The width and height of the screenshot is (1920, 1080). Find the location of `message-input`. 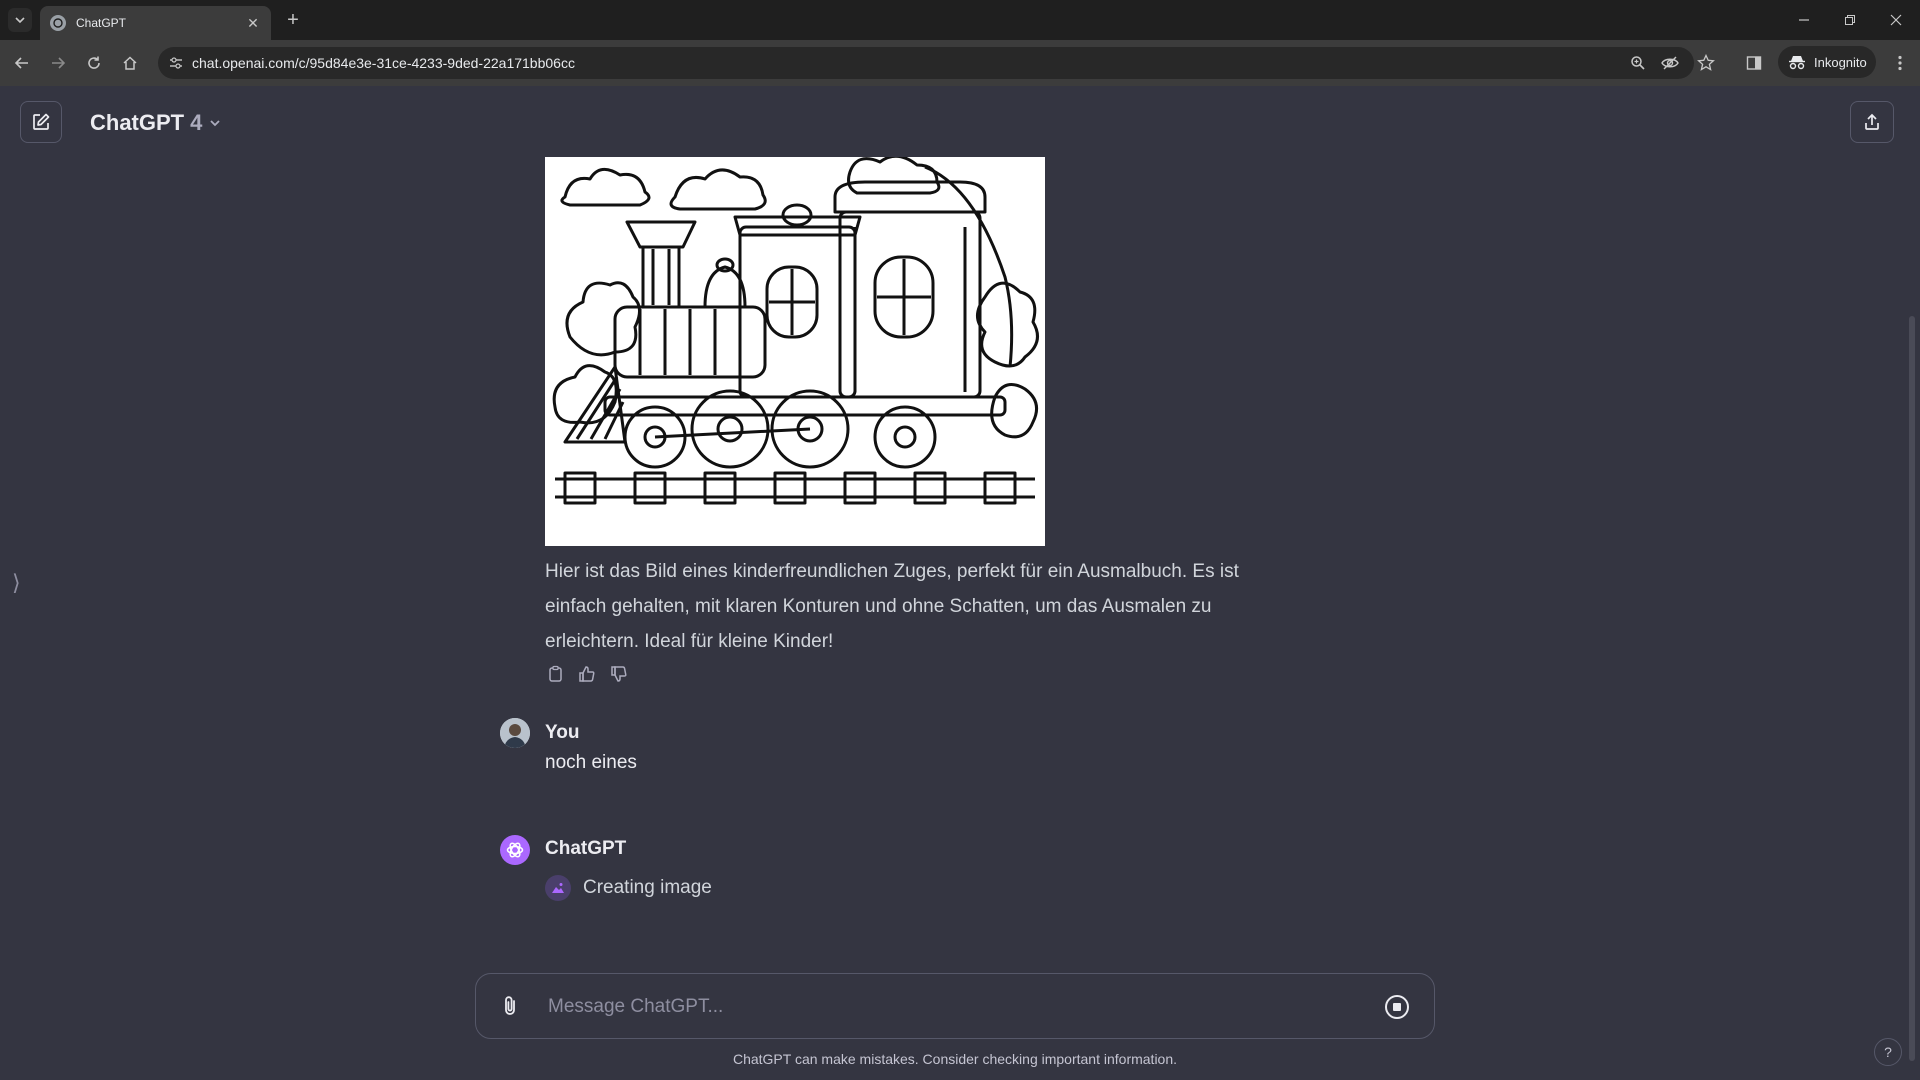

message-input is located at coordinates (948, 1007).